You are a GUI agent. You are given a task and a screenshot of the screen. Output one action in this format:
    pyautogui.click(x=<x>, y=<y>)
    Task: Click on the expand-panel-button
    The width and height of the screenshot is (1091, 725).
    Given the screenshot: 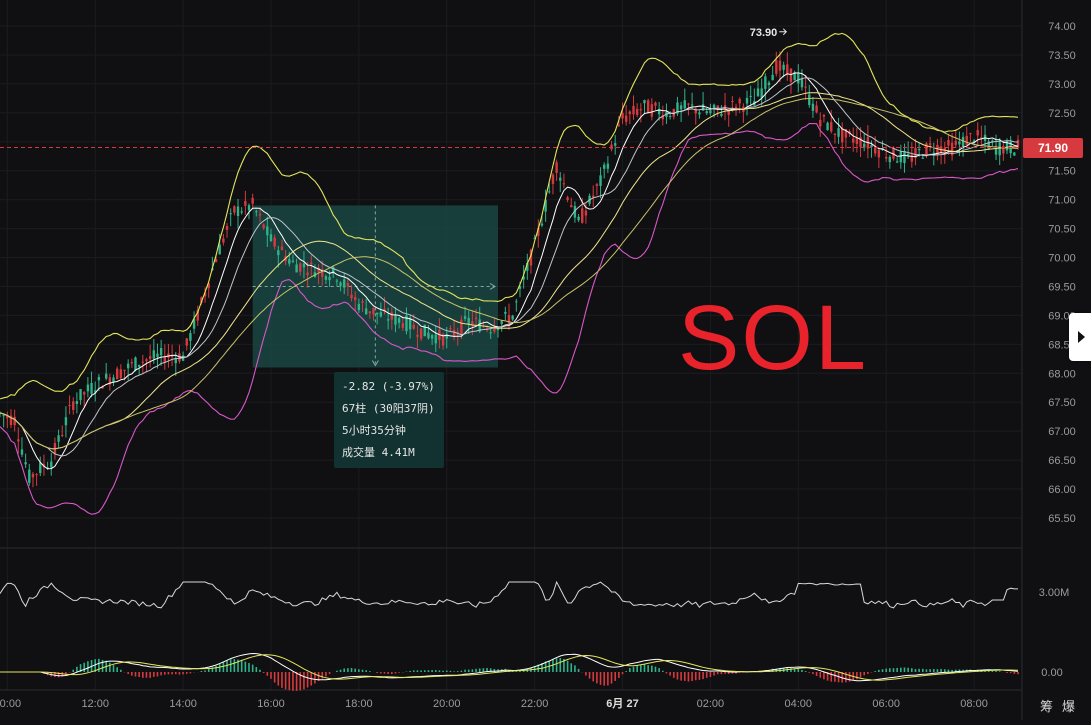 What is the action you would take?
    pyautogui.click(x=1080, y=337)
    